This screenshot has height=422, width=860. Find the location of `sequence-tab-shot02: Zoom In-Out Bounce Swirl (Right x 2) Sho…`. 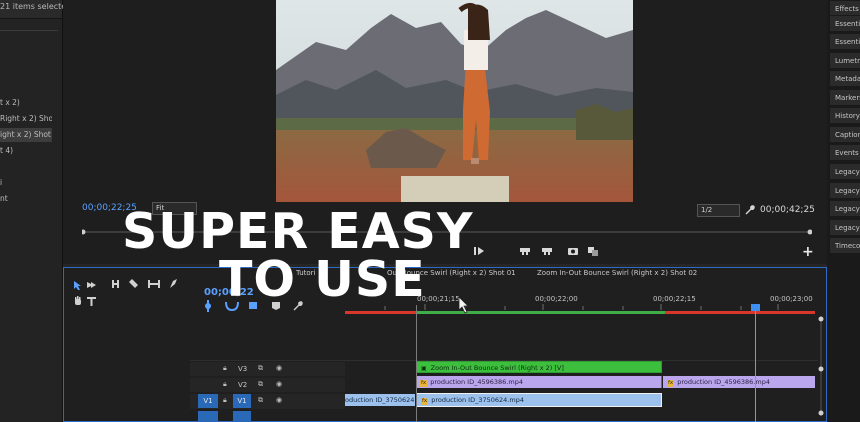

sequence-tab-shot02: Zoom In-Out Bounce Swirl (Right x 2) Sho… is located at coordinates (617, 273).